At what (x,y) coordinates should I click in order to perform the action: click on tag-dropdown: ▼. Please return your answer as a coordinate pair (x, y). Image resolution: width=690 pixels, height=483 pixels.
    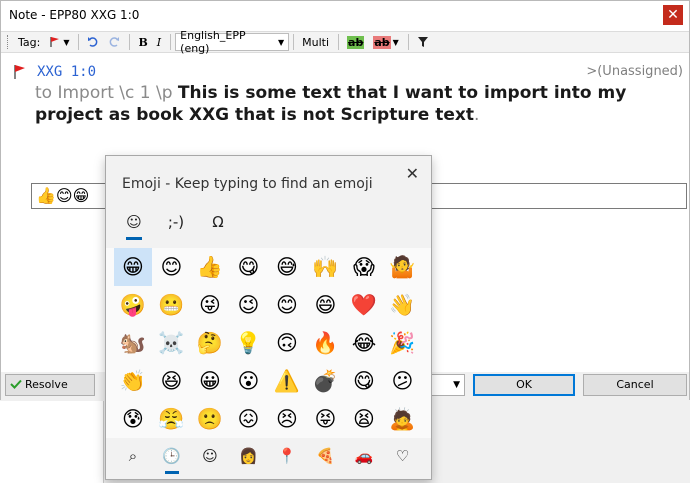
    Looking at the image, I should click on (59, 42).